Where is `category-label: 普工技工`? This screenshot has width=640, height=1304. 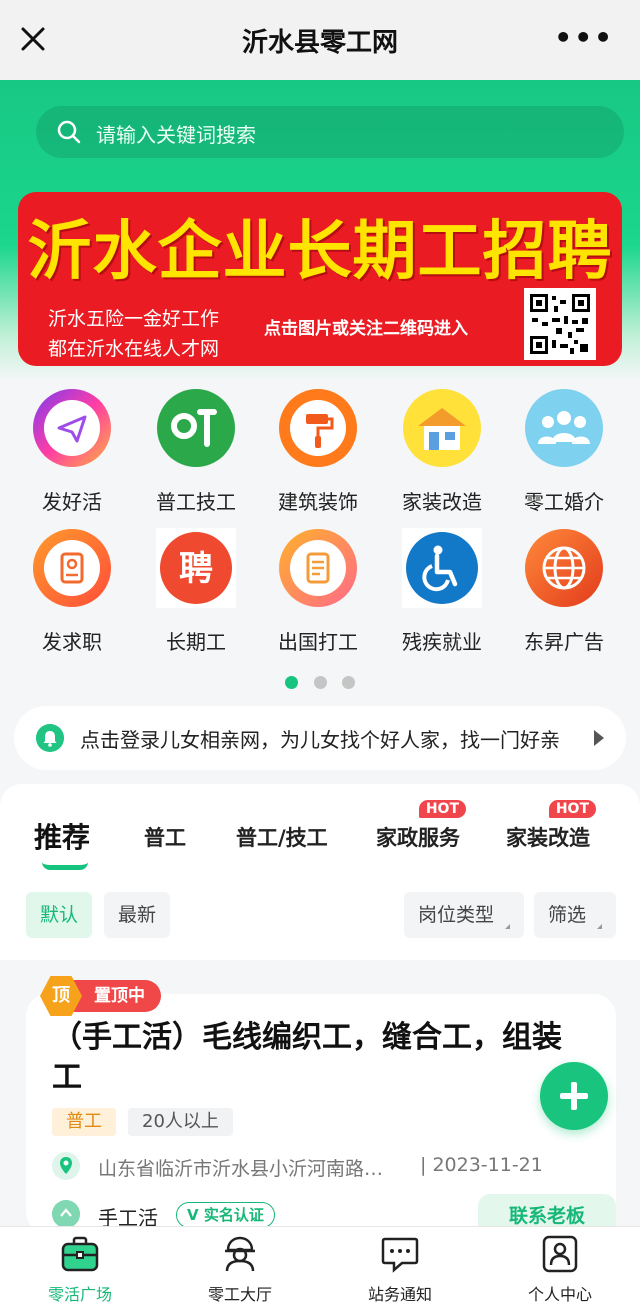
category-label: 普工技工 is located at coordinates (196, 502).